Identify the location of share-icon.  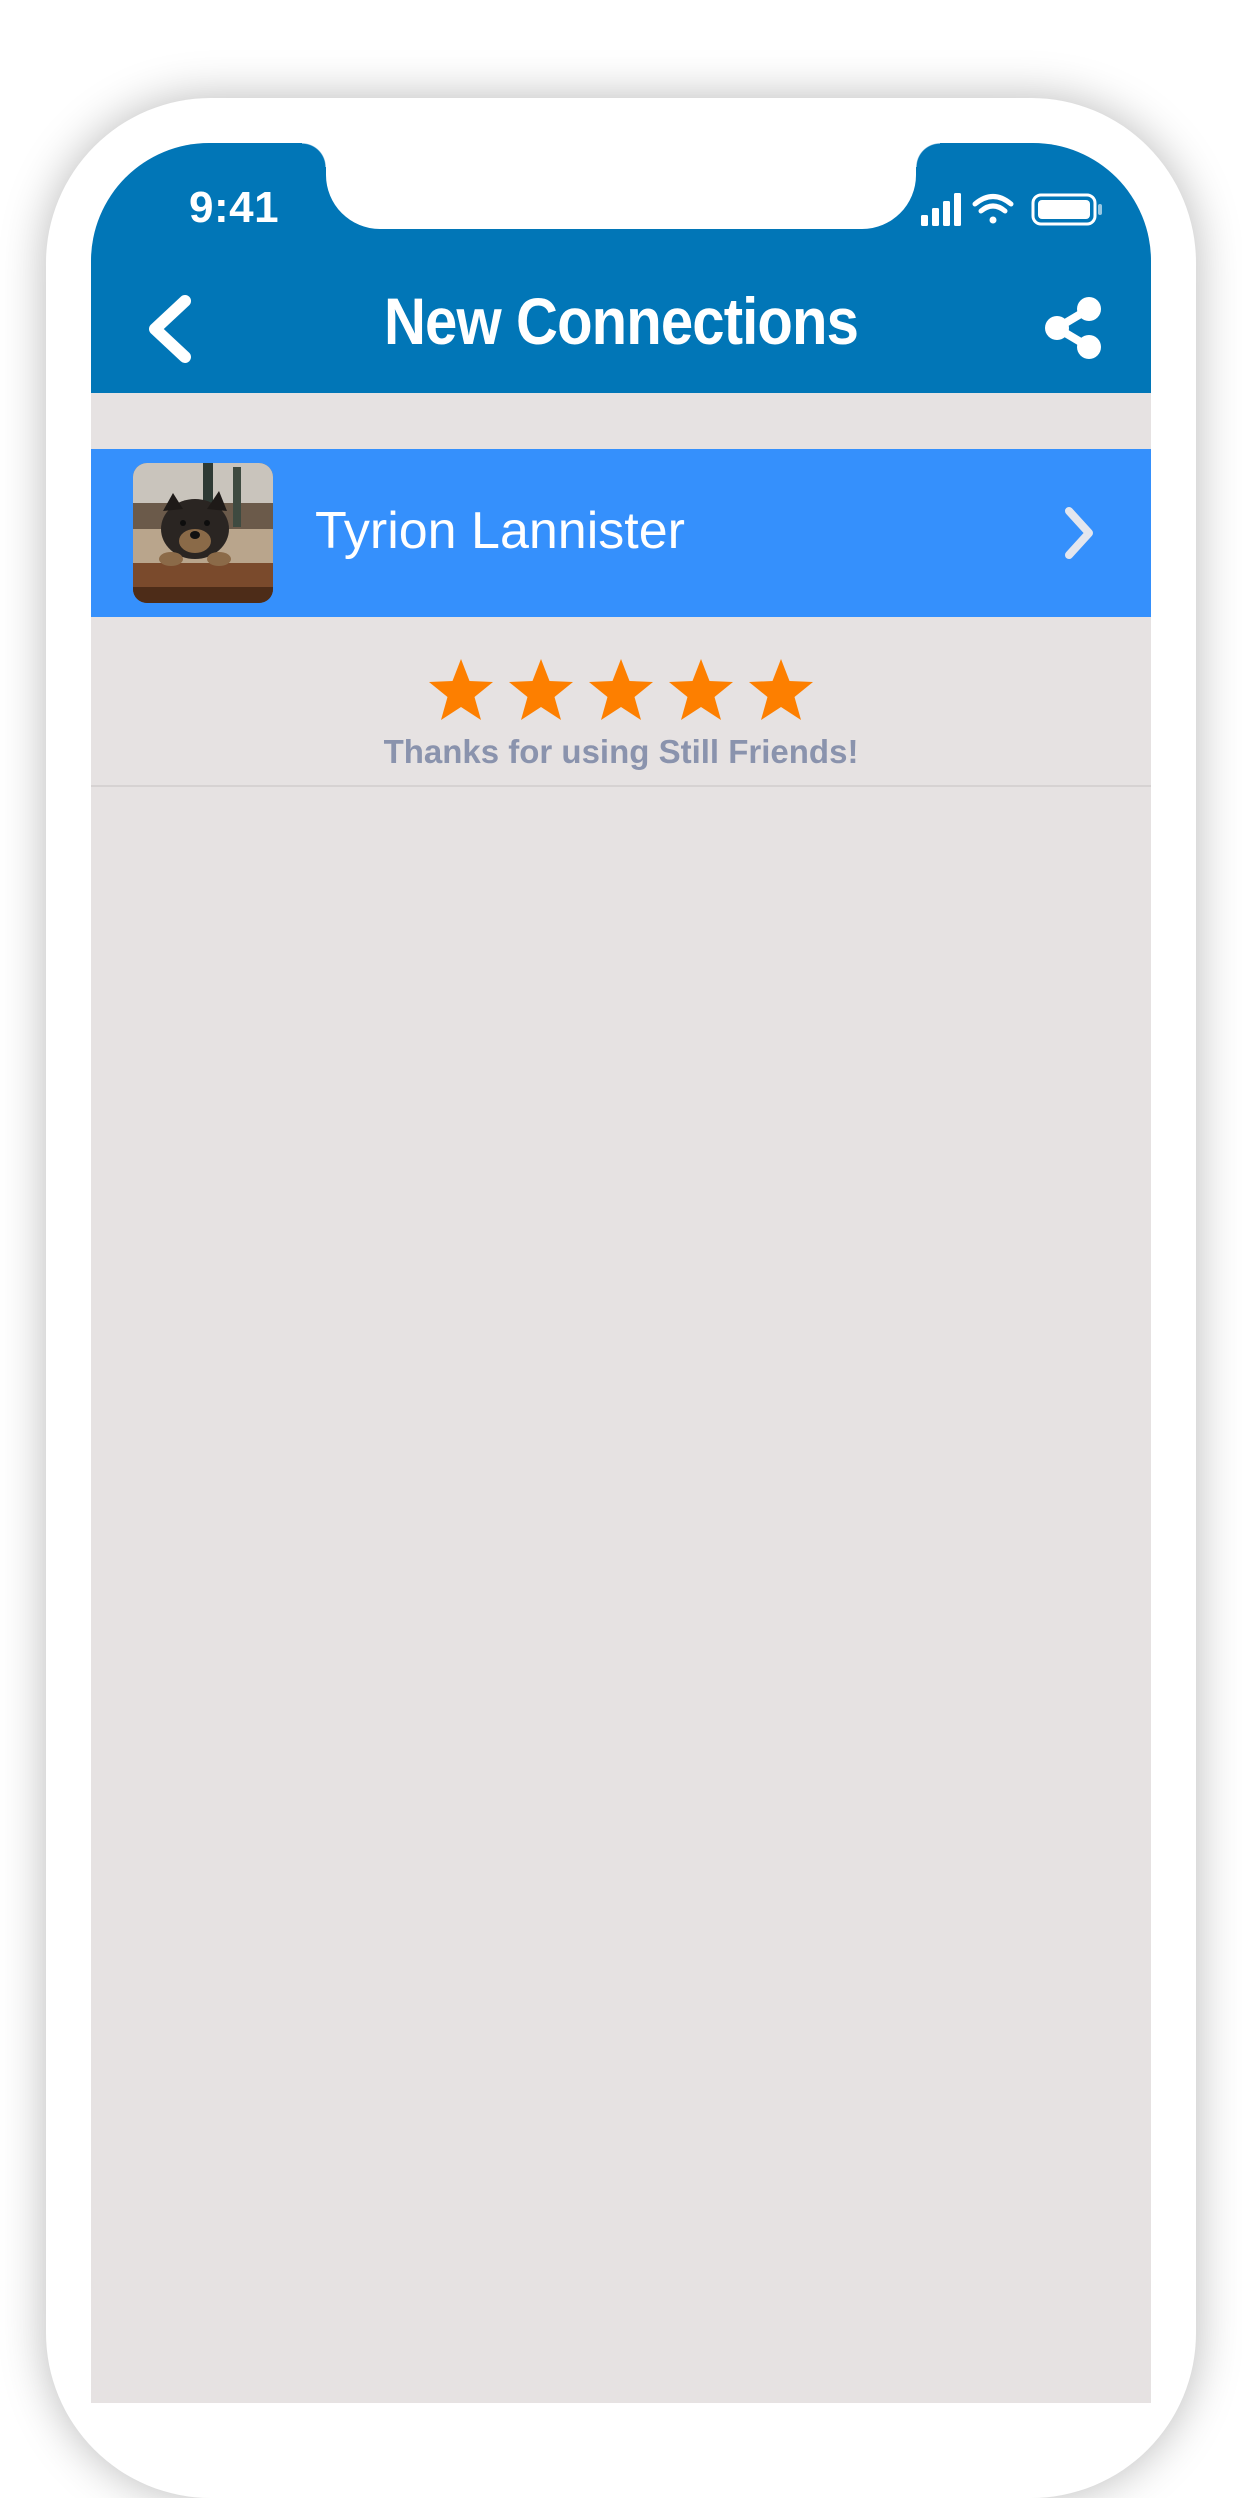
(1074, 328).